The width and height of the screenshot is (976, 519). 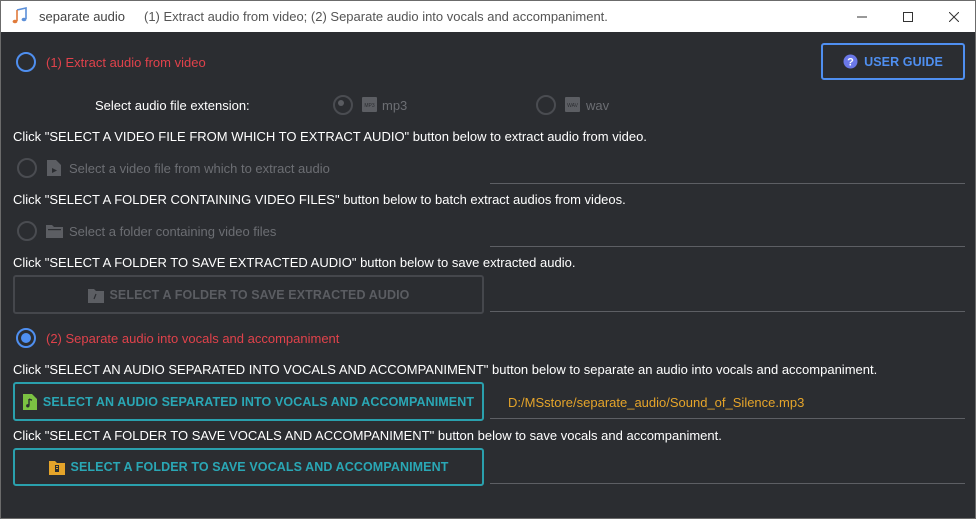 I want to click on window-title: separate audio, so click(x=82, y=16).